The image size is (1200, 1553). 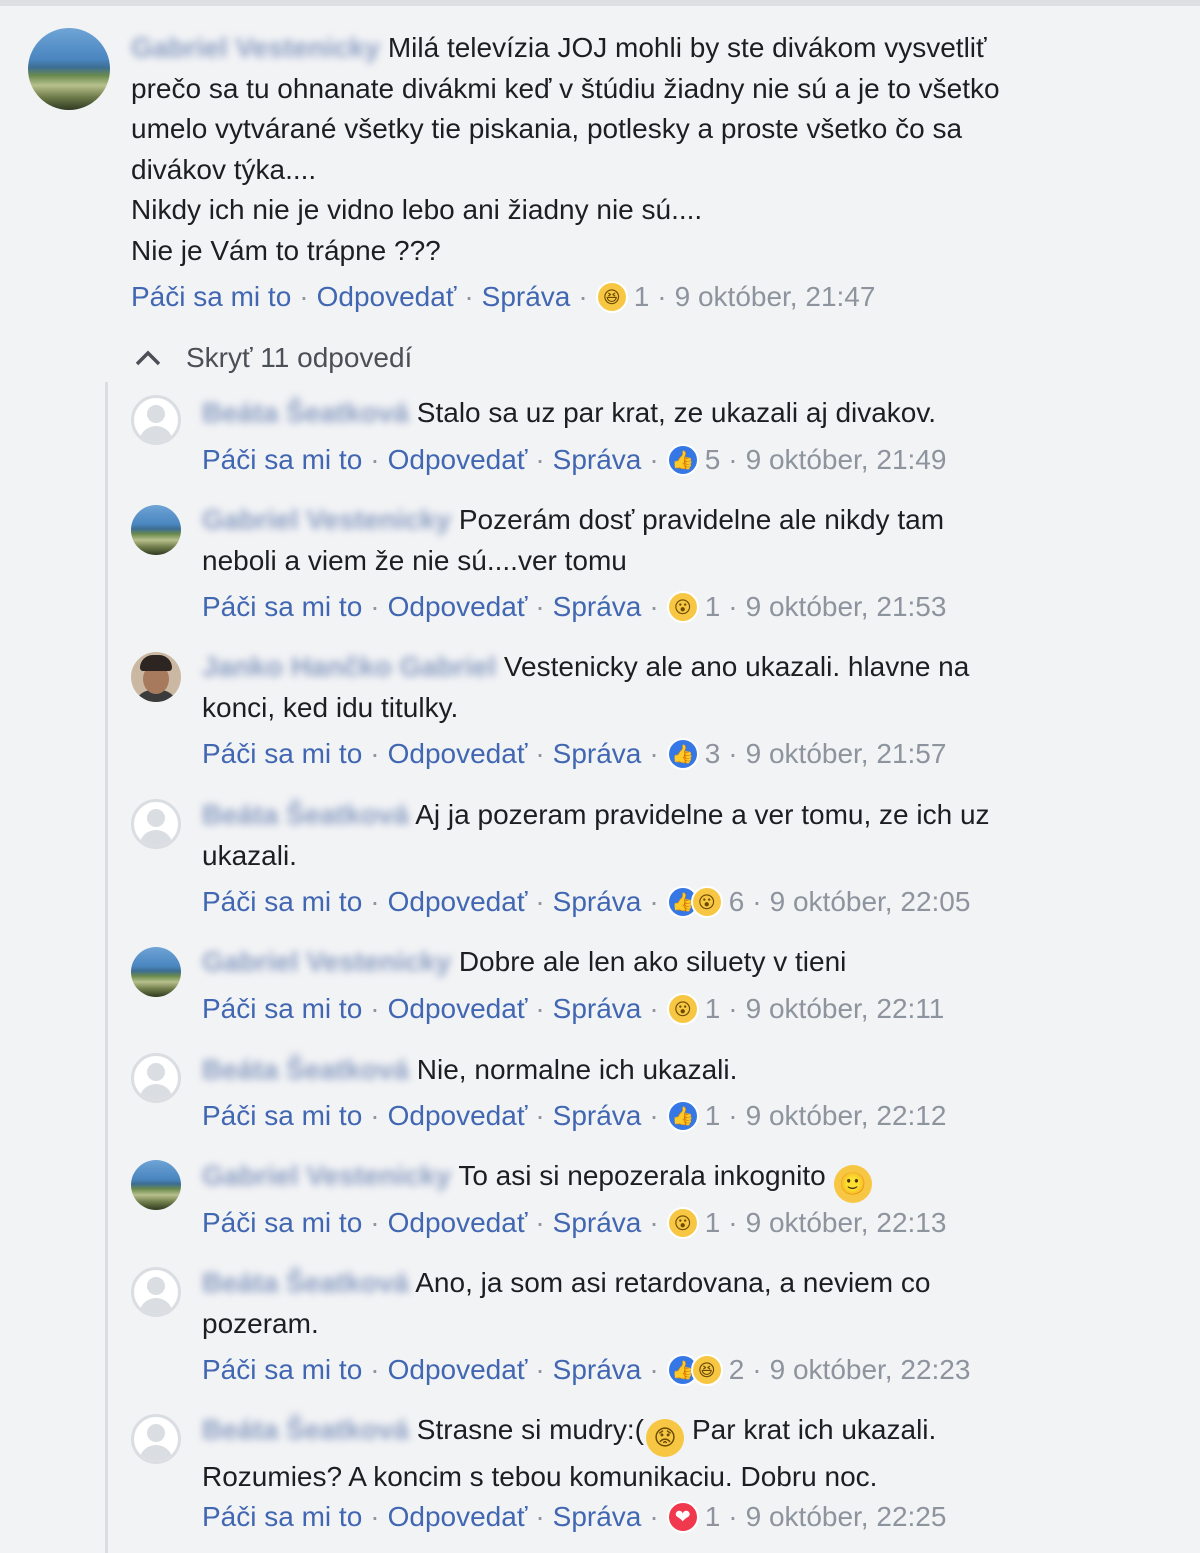 What do you see at coordinates (846, 1223) in the screenshot?
I see `timestamp: 9 október, 22:13` at bounding box center [846, 1223].